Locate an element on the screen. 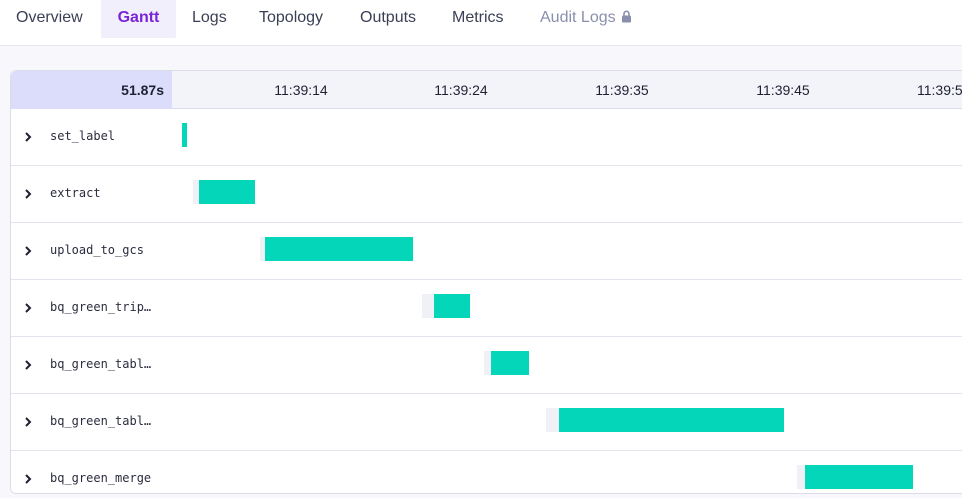 This screenshot has width=962, height=498. tab-topology: Topology is located at coordinates (291, 19).